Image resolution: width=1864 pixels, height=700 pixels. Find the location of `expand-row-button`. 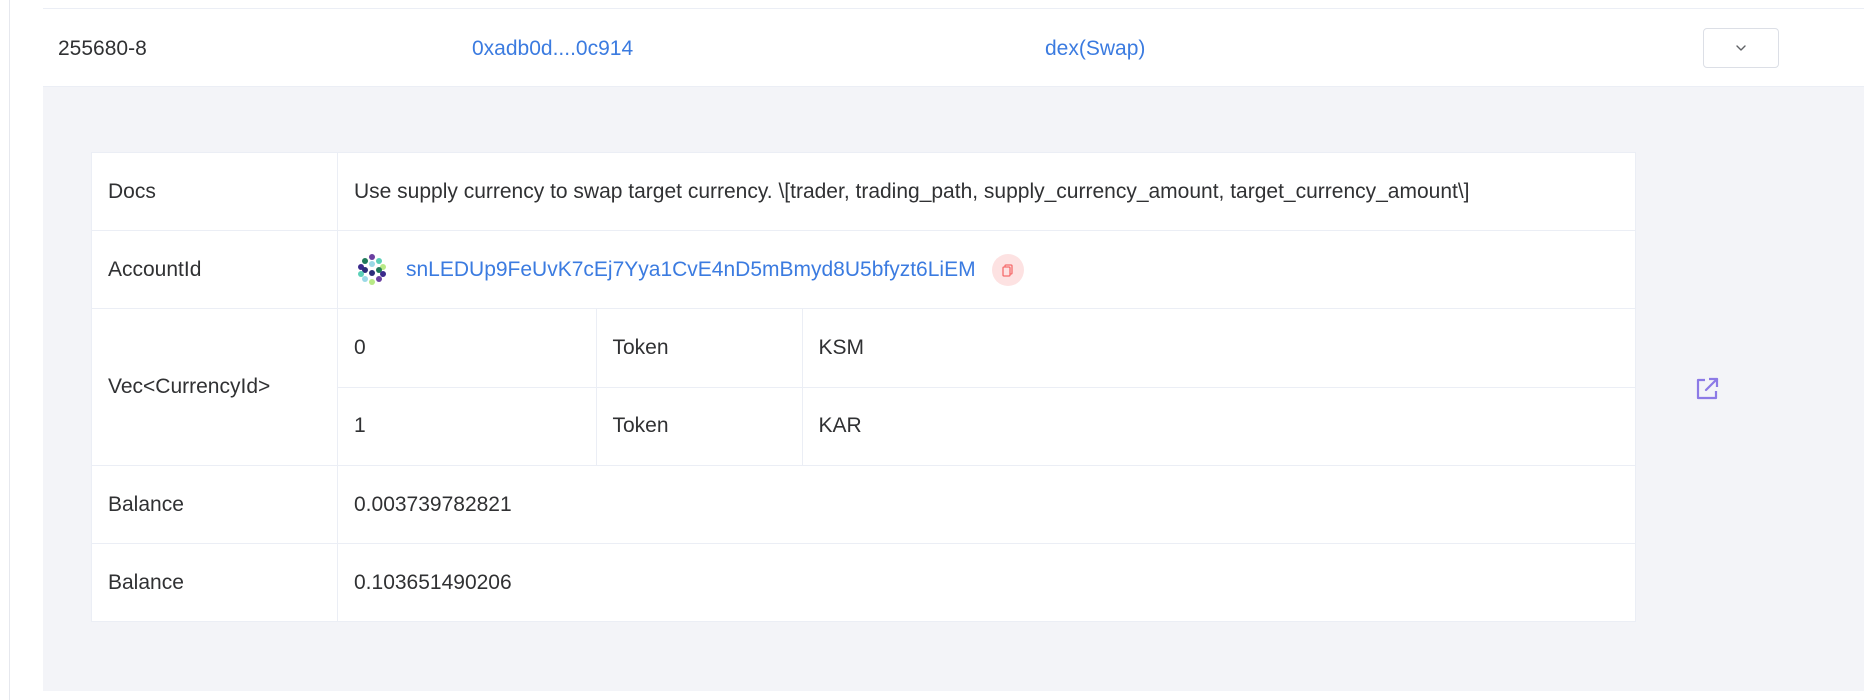

expand-row-button is located at coordinates (1741, 48).